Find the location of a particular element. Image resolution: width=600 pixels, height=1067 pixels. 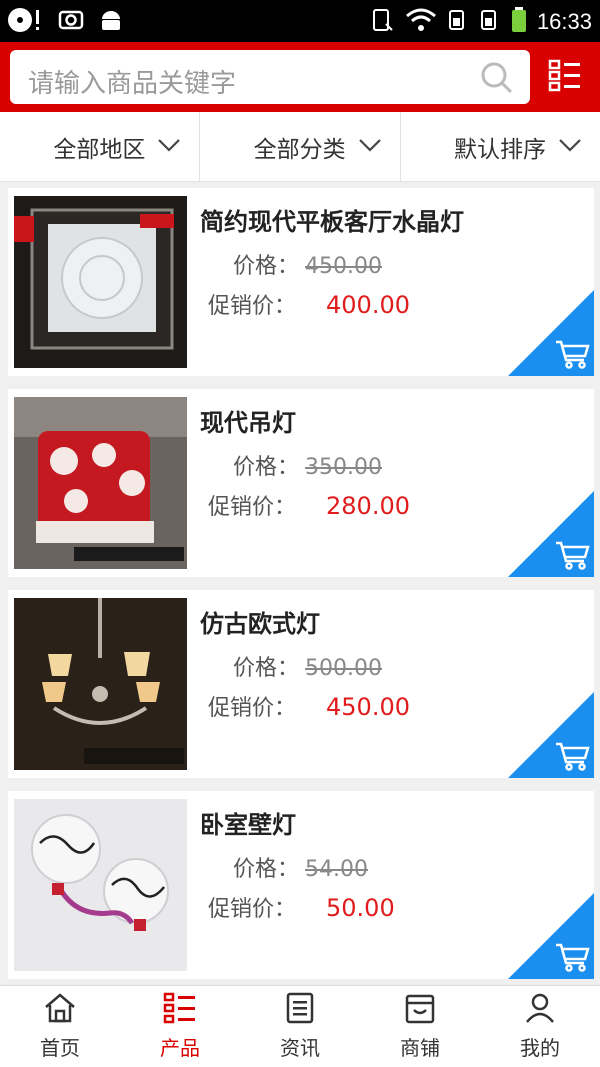

product-name: 卧室壁灯 is located at coordinates (248, 822).